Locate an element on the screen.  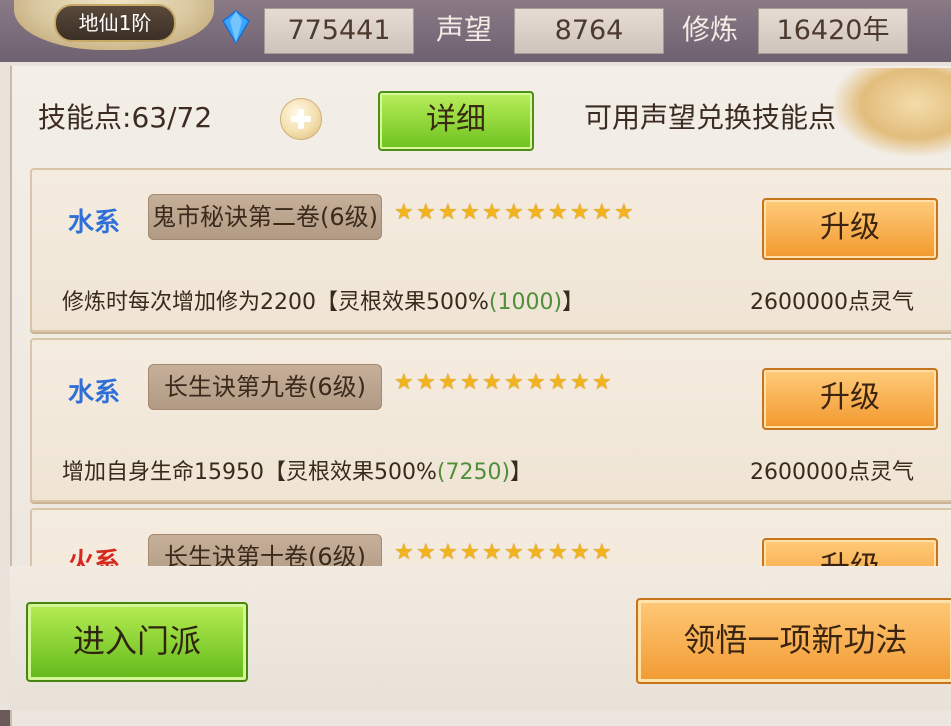
spirit-stone-count: 775441 is located at coordinates (339, 31).